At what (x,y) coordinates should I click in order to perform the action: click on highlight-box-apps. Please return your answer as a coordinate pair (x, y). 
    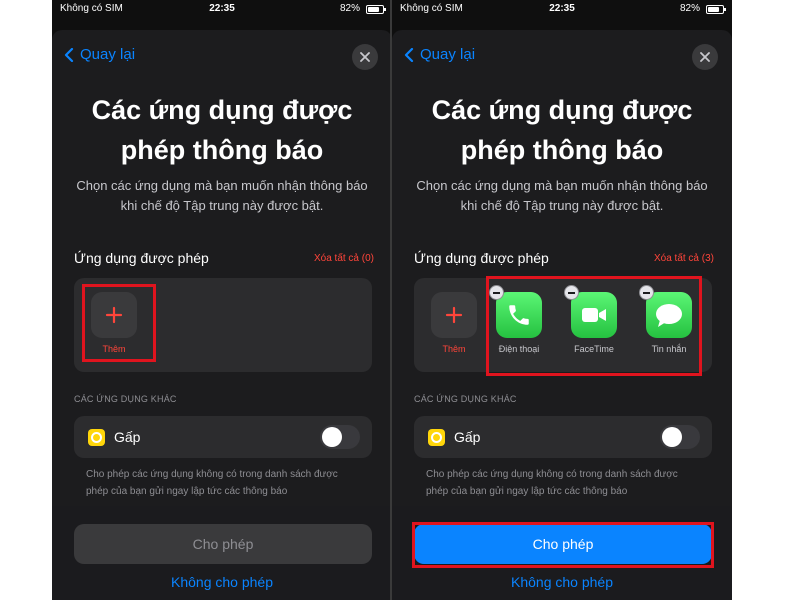
    Looking at the image, I should click on (594, 326).